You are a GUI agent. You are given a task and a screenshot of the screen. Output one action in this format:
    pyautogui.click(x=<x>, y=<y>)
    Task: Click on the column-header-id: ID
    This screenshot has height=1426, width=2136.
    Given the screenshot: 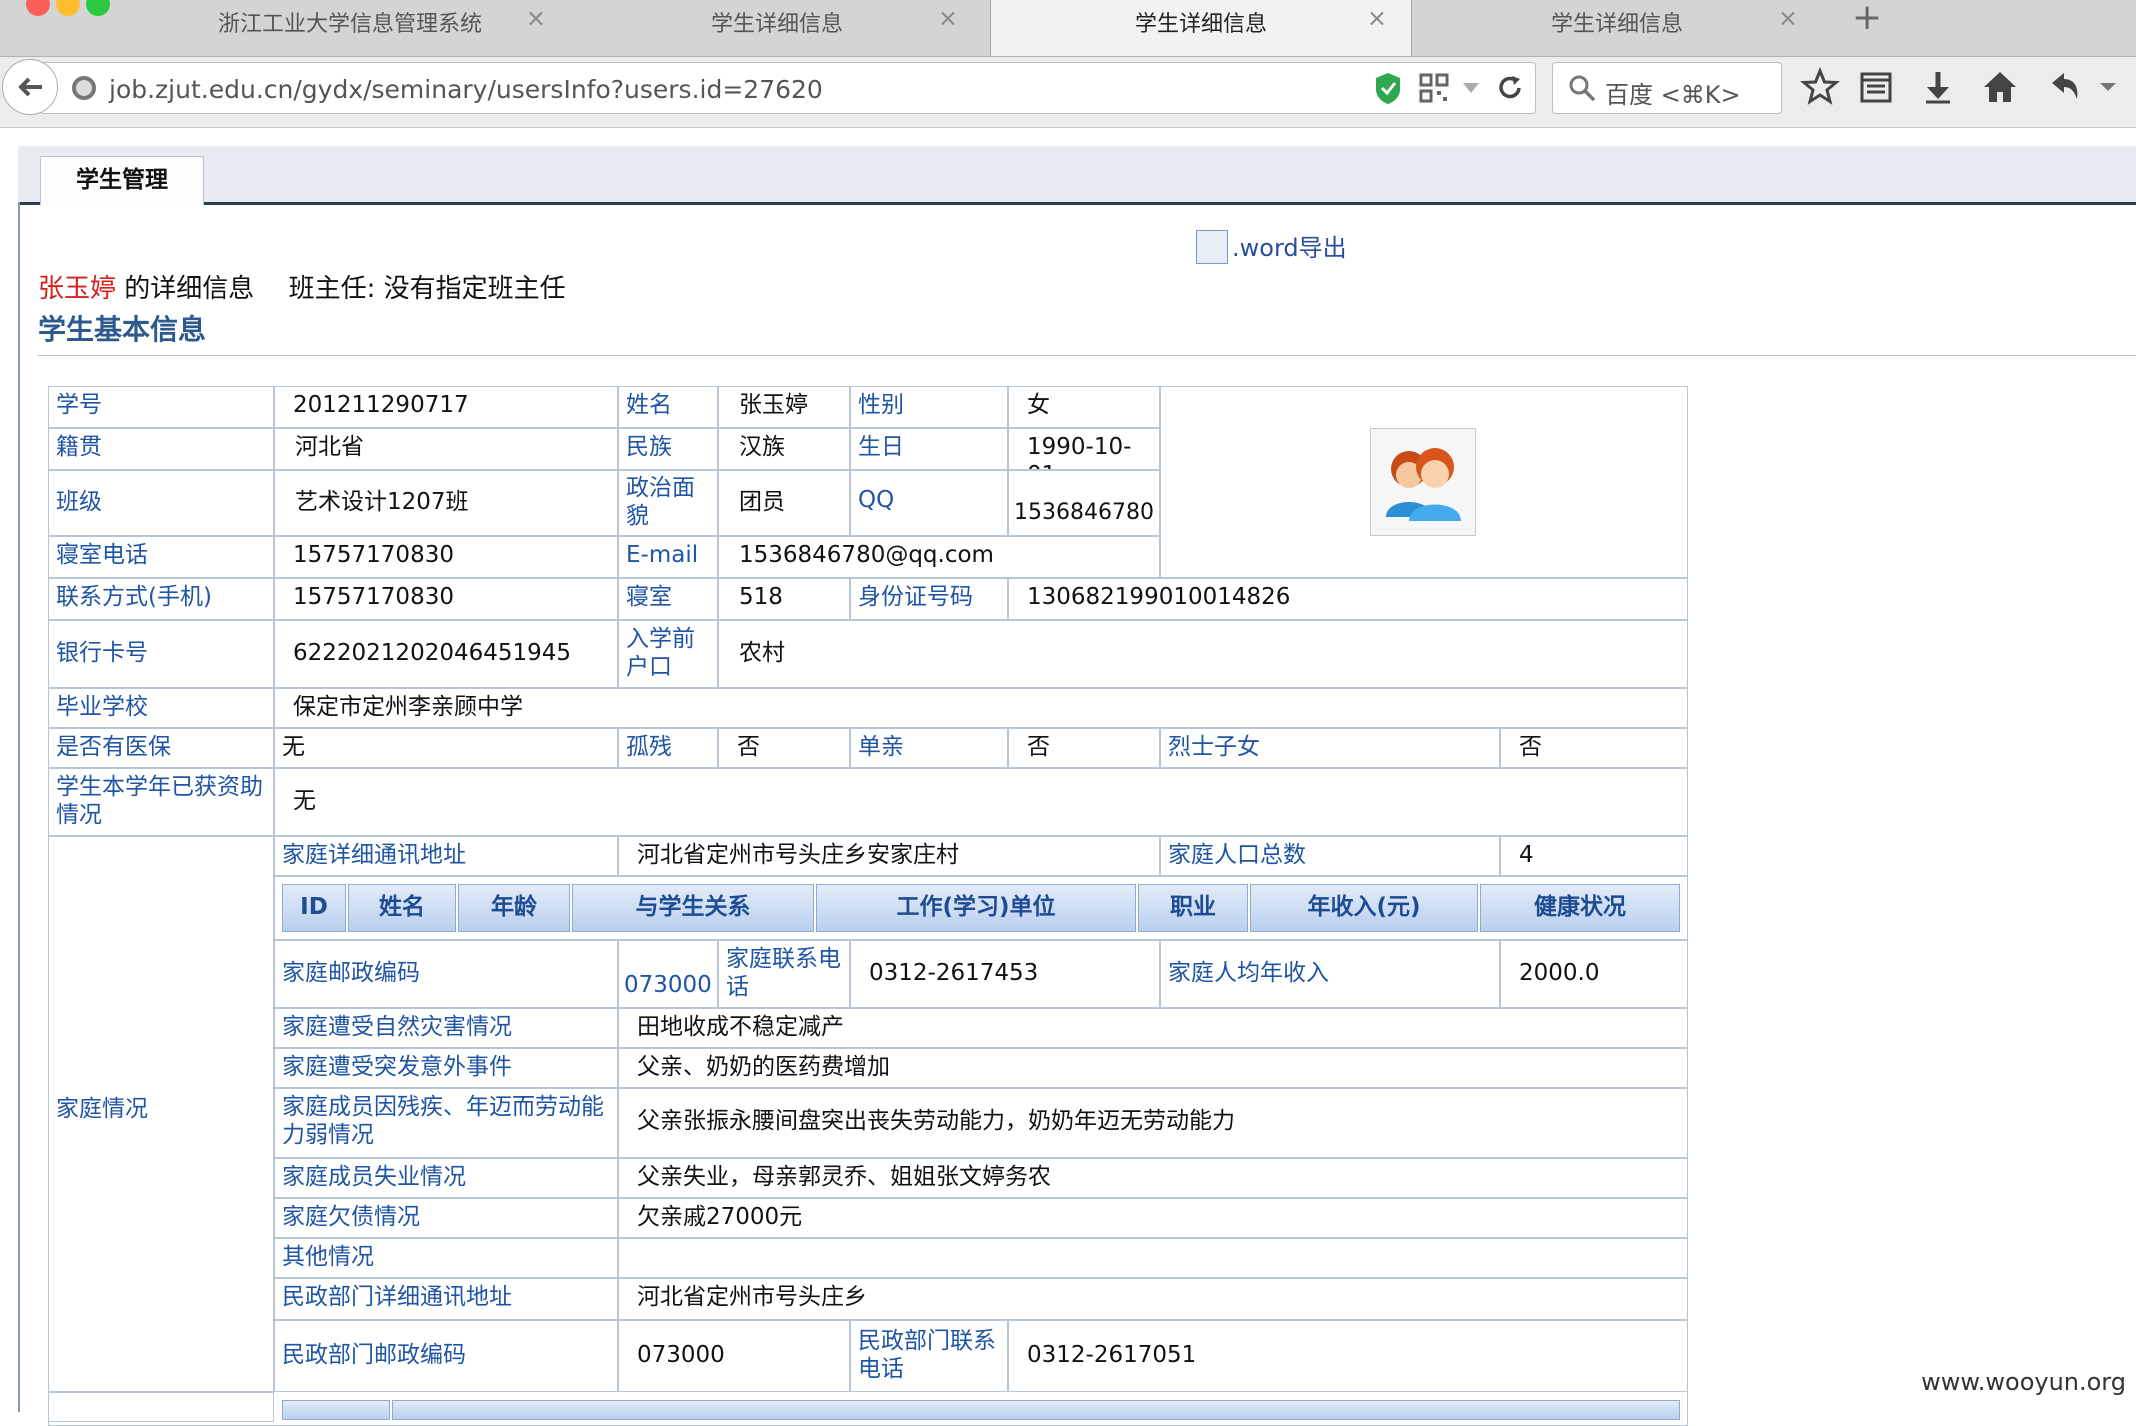 What is the action you would take?
    pyautogui.click(x=314, y=908)
    